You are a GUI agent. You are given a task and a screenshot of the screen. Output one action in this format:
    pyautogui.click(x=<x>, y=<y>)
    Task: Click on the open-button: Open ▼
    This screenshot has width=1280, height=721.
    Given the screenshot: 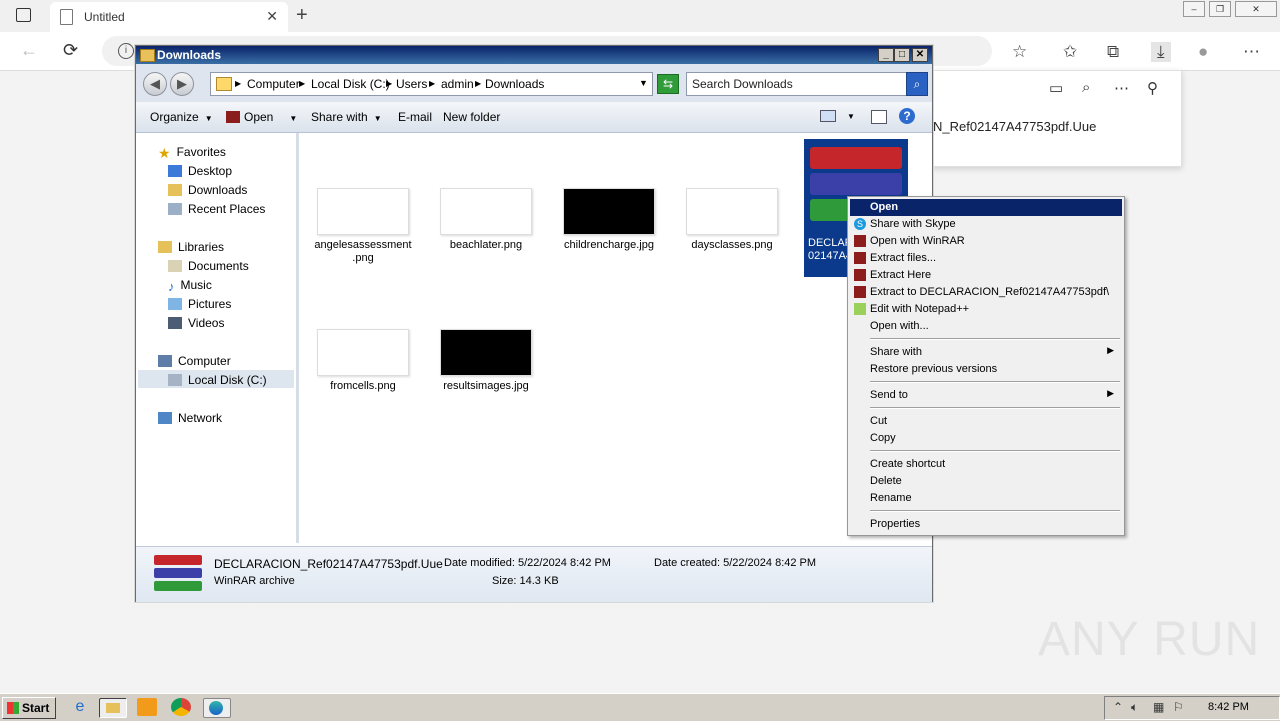 What is the action you would take?
    pyautogui.click(x=261, y=117)
    